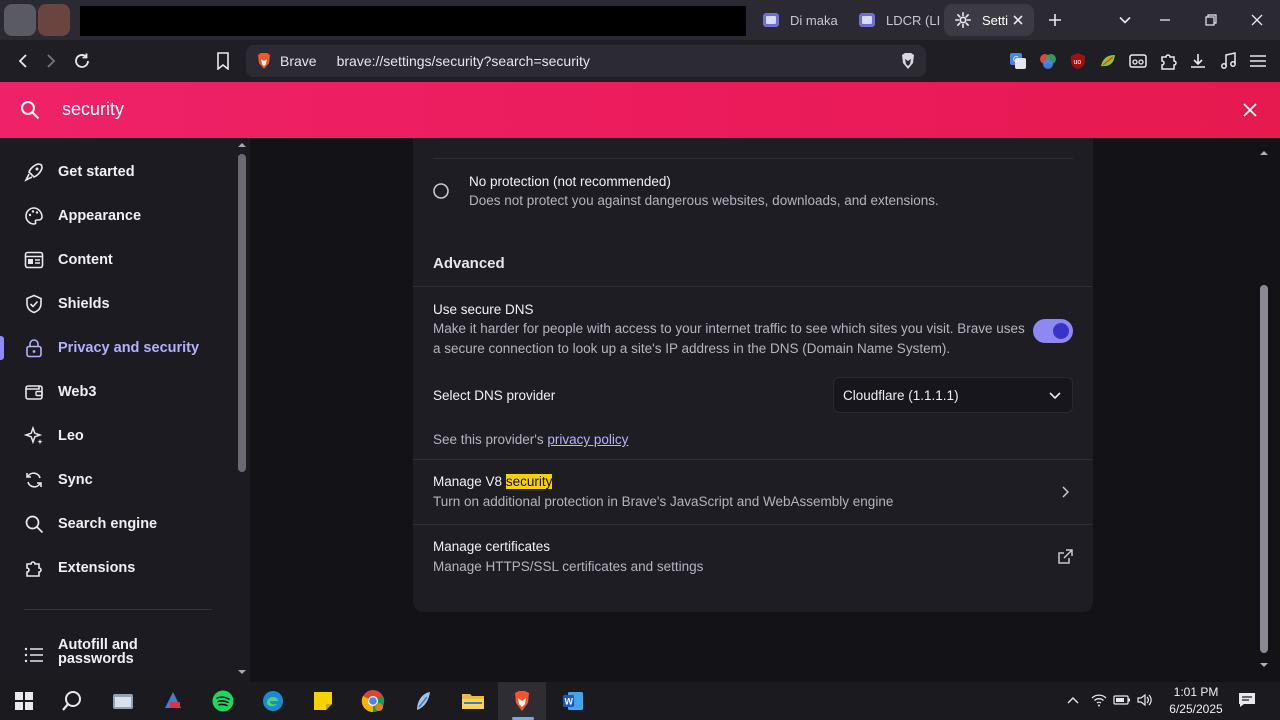 The height and width of the screenshot is (720, 1280). I want to click on taskbar-app-feather, so click(423, 701).